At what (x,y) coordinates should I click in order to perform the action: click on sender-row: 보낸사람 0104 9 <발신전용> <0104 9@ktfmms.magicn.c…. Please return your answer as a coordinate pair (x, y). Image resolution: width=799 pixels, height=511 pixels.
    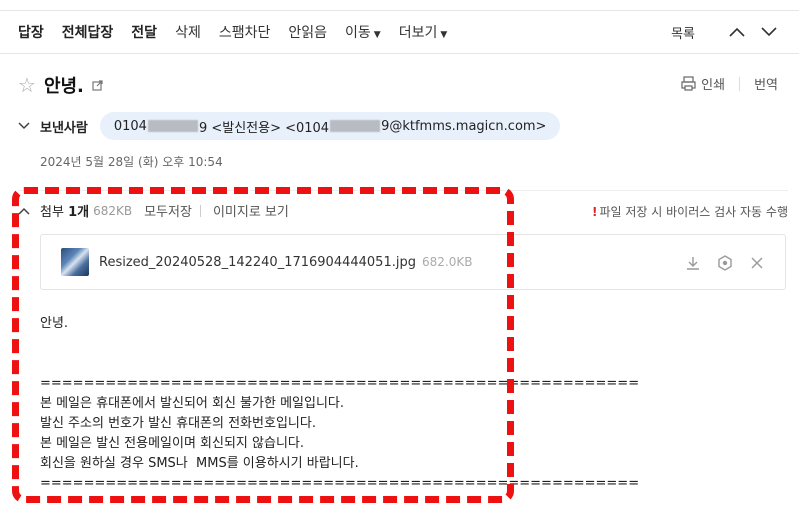
    Looking at the image, I should click on (289, 126).